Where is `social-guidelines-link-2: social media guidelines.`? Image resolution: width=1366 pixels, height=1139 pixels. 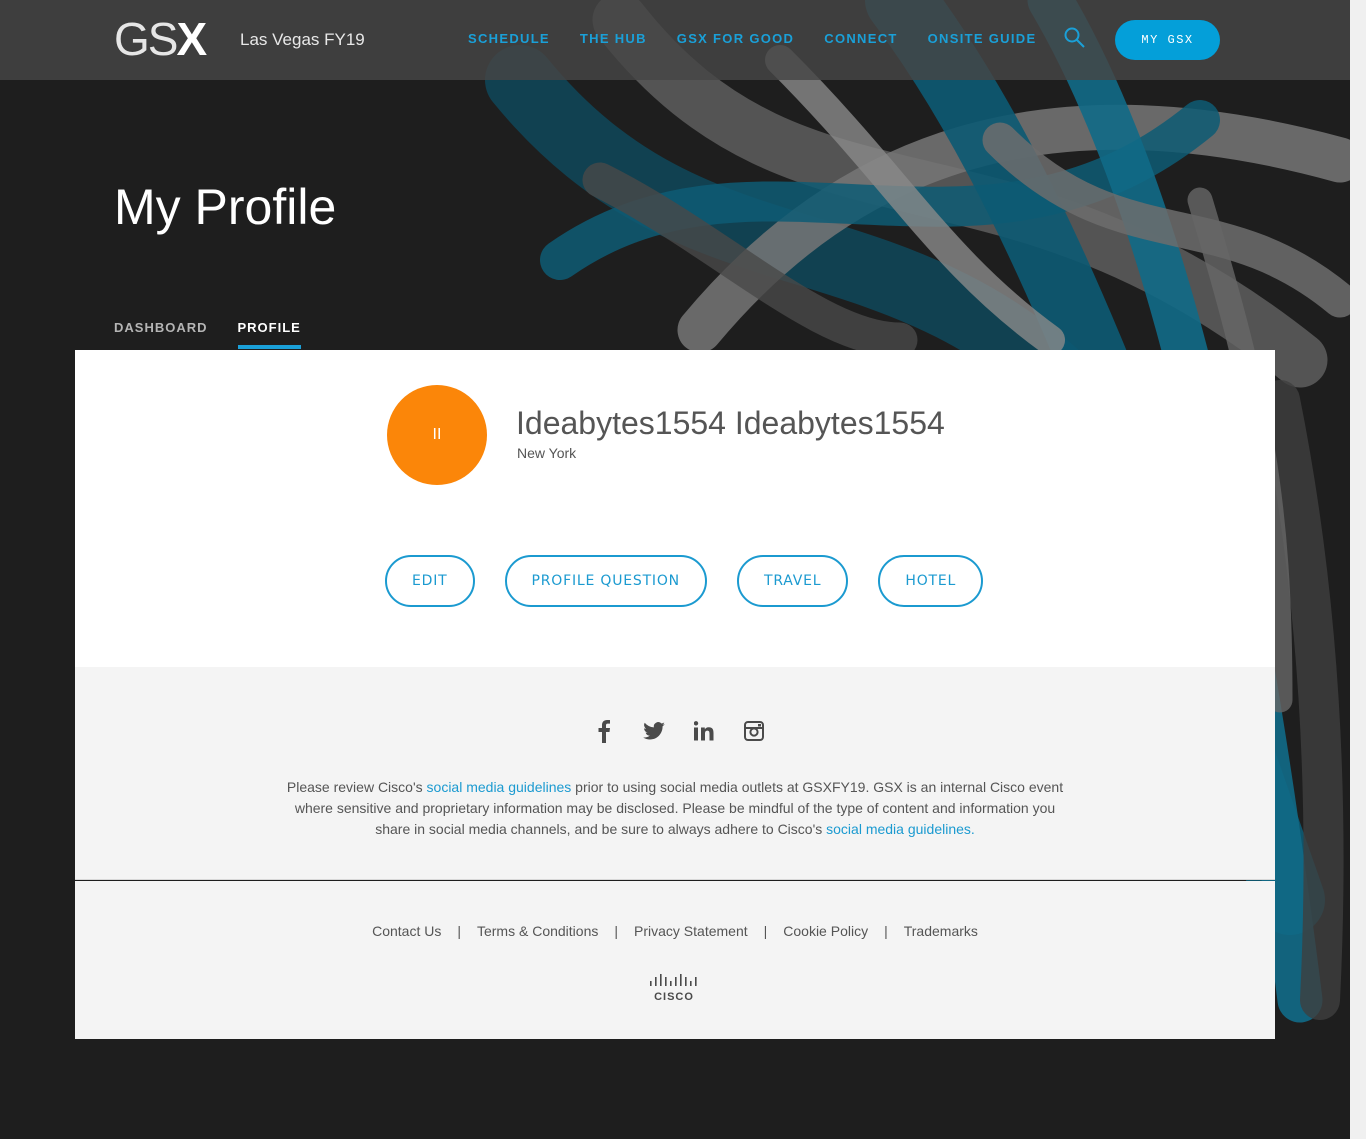
social-guidelines-link-2: social media guidelines. is located at coordinates (900, 829).